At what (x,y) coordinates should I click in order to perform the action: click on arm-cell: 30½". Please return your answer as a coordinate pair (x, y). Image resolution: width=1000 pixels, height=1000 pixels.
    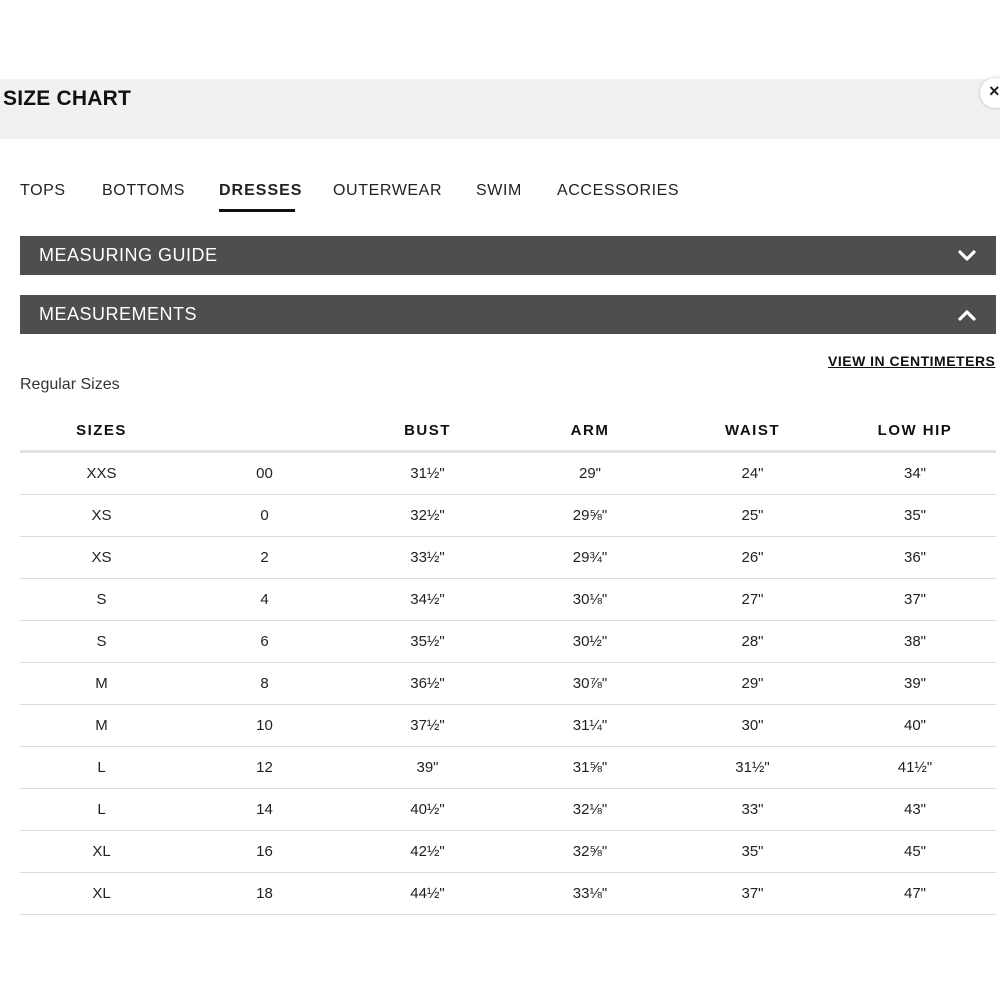
    Looking at the image, I should click on (590, 641).